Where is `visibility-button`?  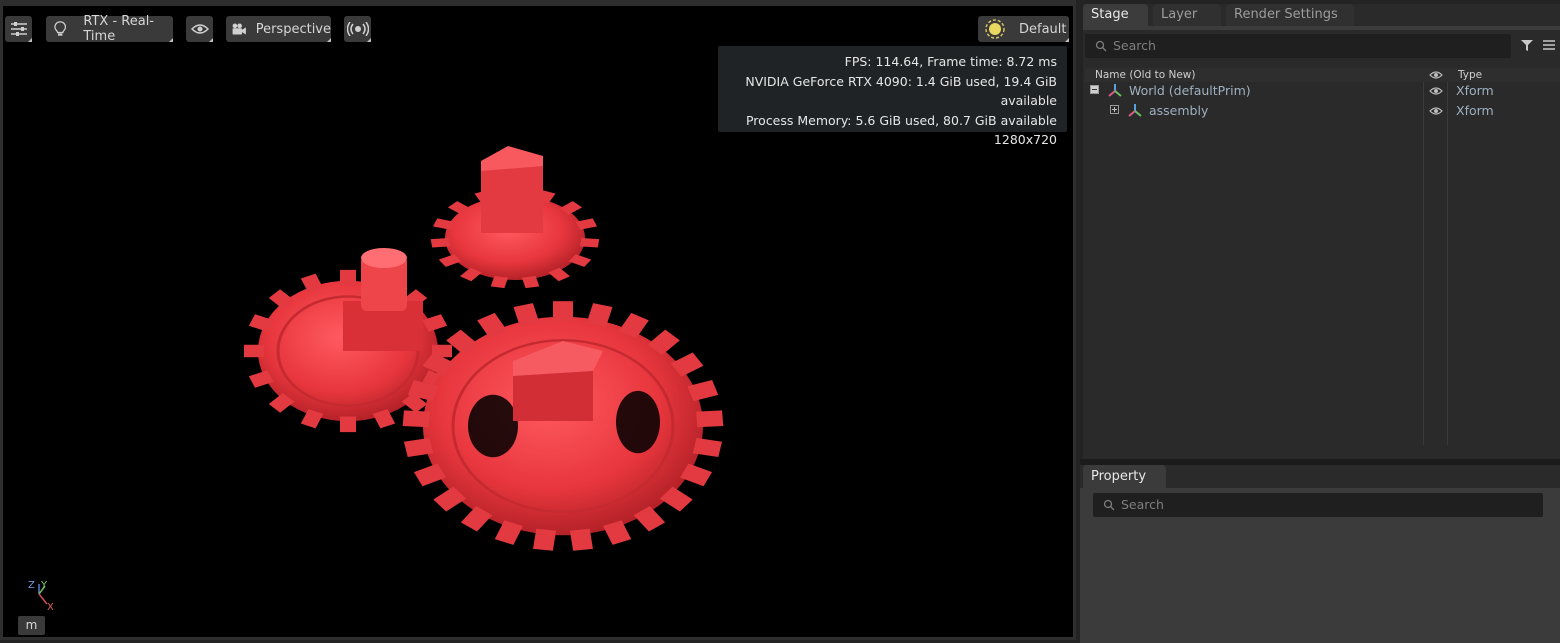 visibility-button is located at coordinates (199, 29).